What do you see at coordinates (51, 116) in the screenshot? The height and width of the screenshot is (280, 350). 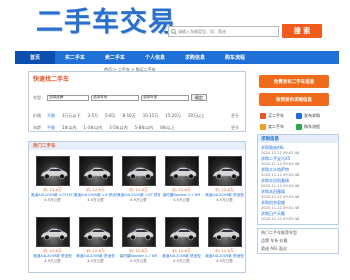 I see `price-option: 不限` at bounding box center [51, 116].